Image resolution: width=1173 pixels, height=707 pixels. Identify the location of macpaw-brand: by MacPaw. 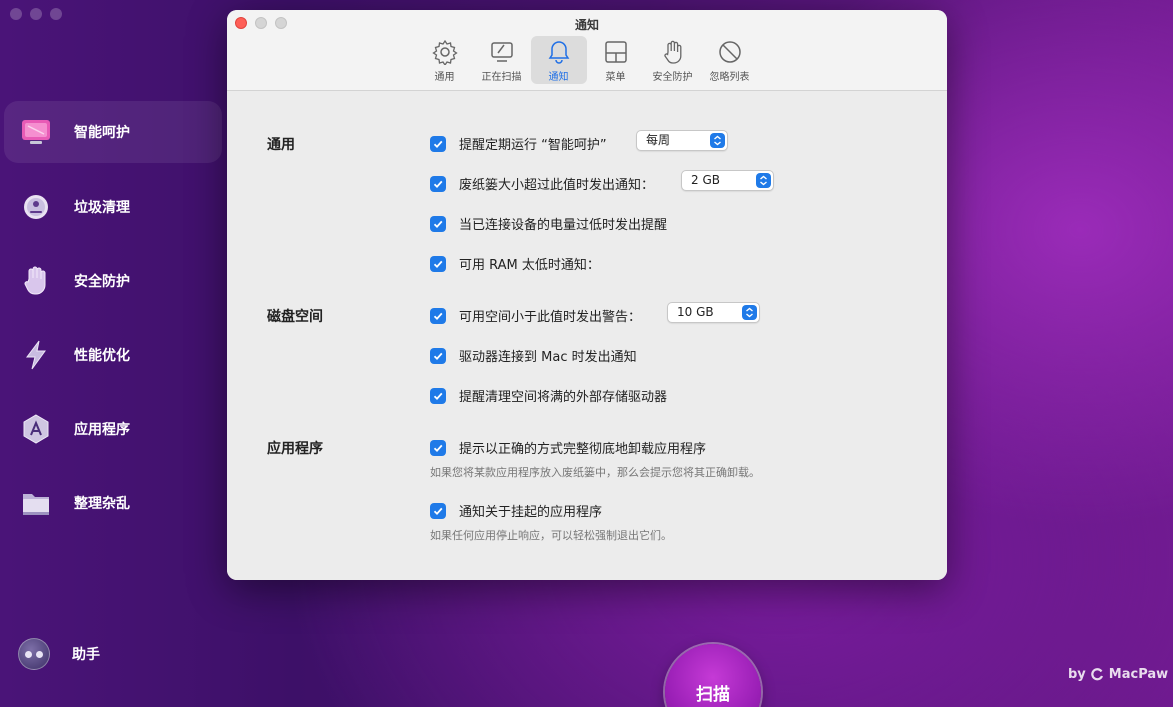
(1118, 674).